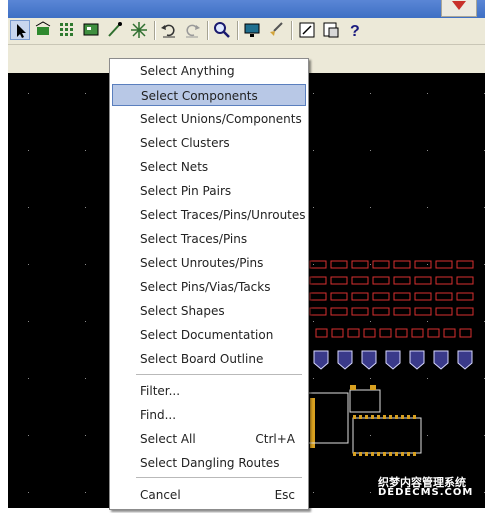 The height and width of the screenshot is (513, 485). Describe the element at coordinates (209, 495) in the screenshot. I see `menu-item: Cancel Esc` at that location.